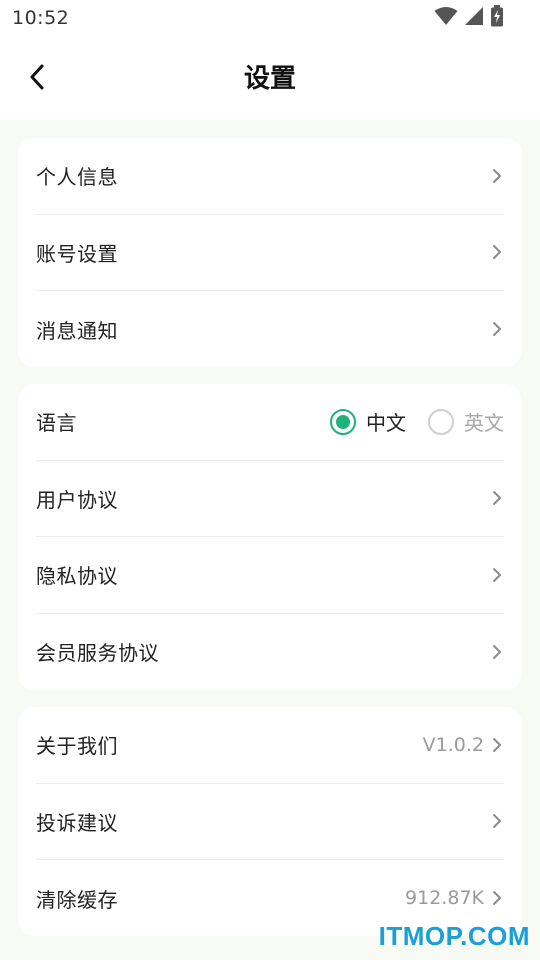  What do you see at coordinates (484, 423) in the screenshot?
I see `option-label: 英文` at bounding box center [484, 423].